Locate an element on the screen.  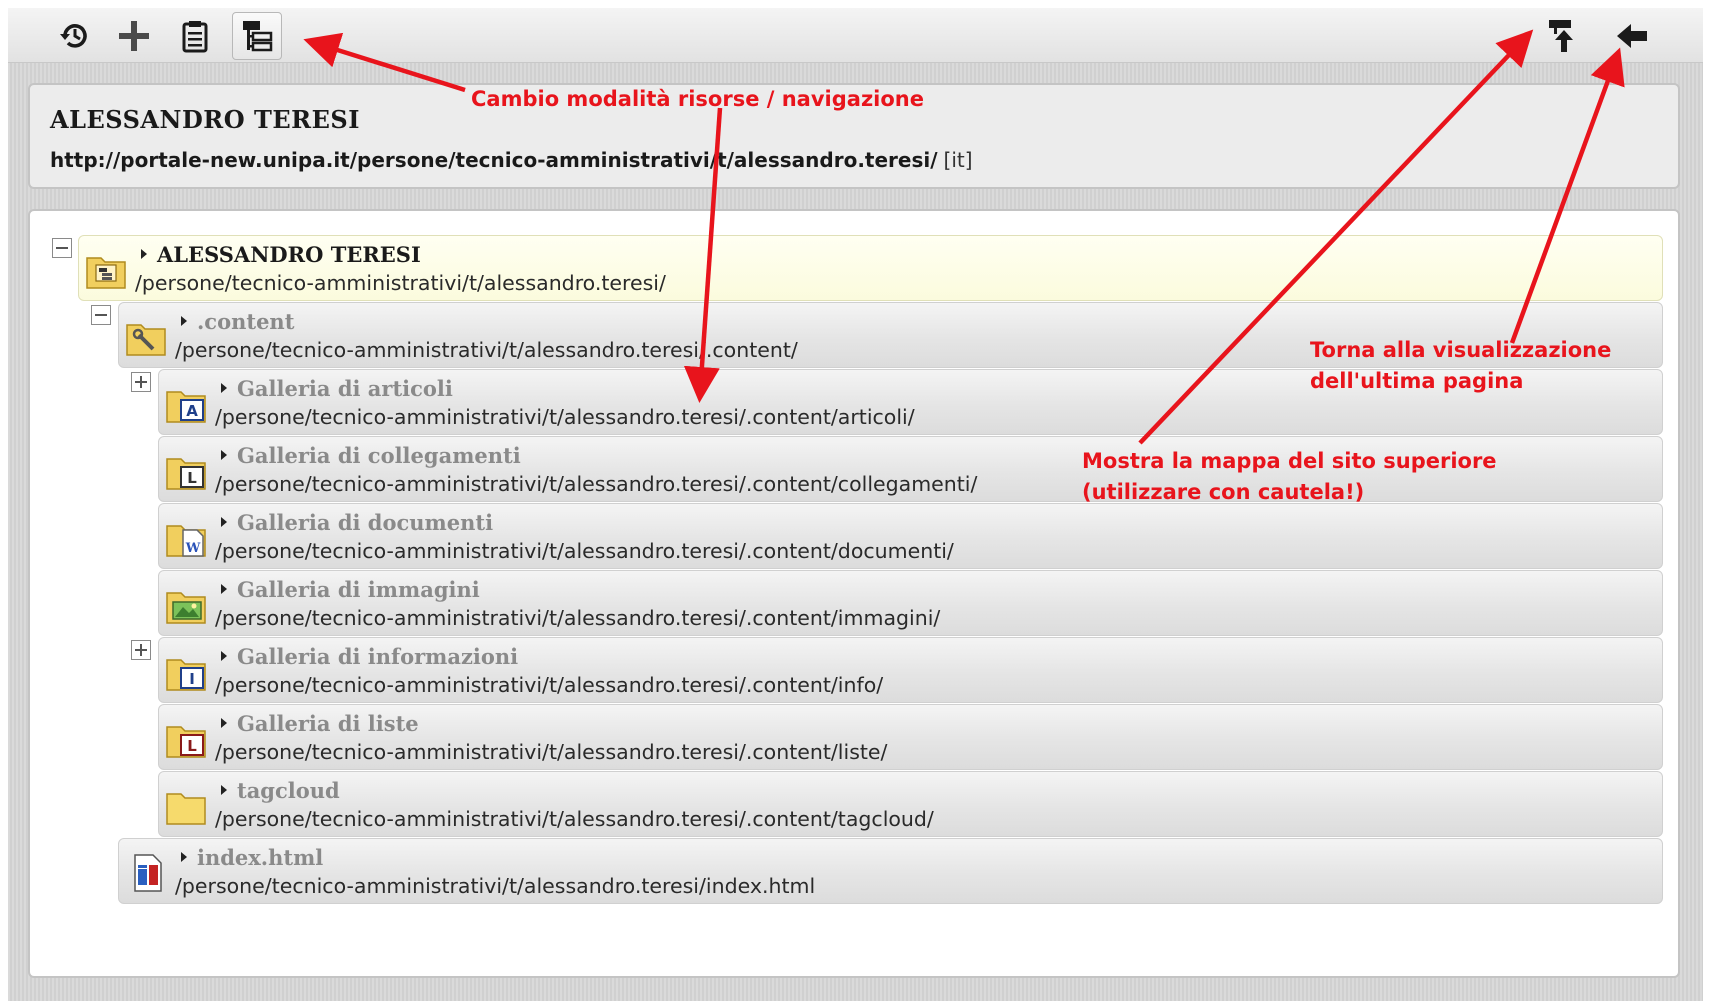
mode-switch-button is located at coordinates (257, 36).